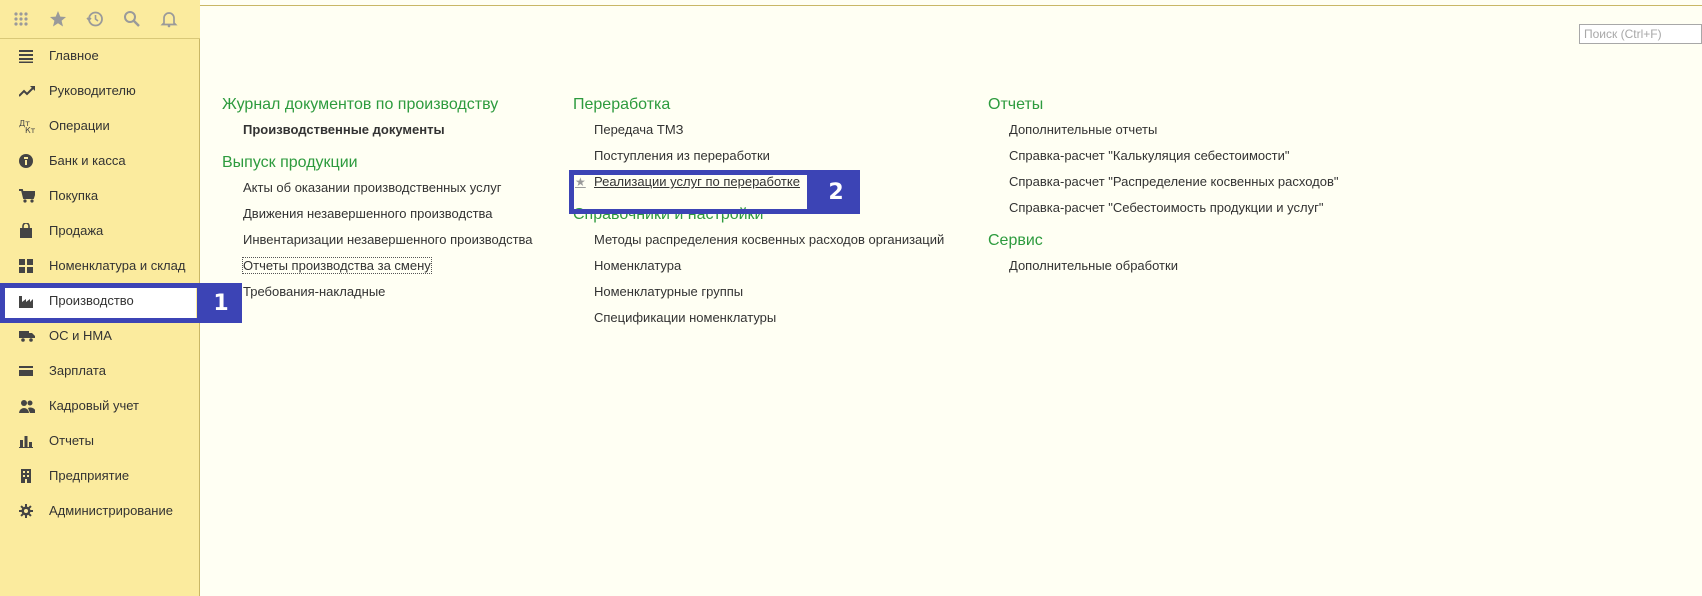 The width and height of the screenshot is (1702, 596). I want to click on sidebar-item-administration: Администрирование, so click(100, 510).